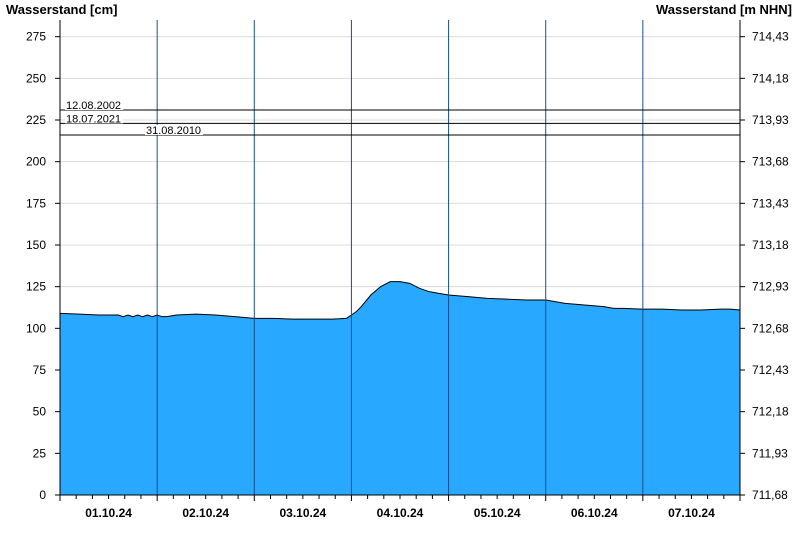 This screenshot has height=550, width=800. Describe the element at coordinates (770, 120) in the screenshot. I see `right-tick-label: 713,93` at that location.